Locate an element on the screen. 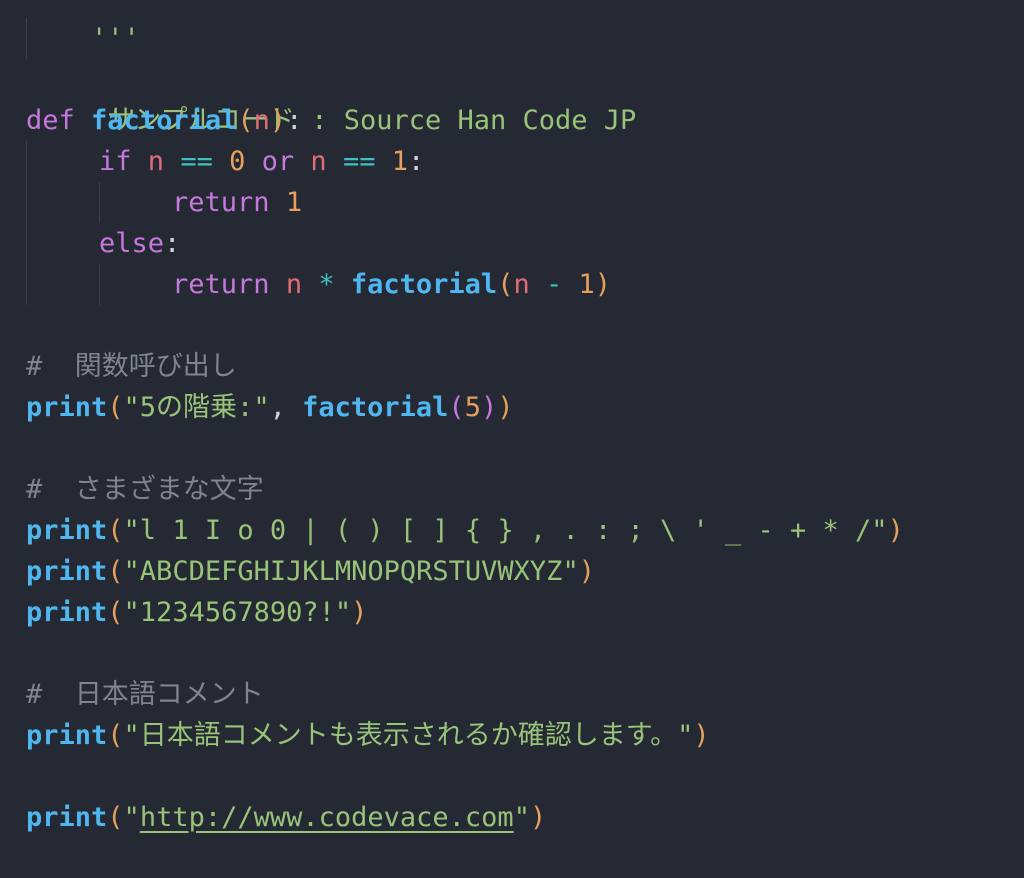 The width and height of the screenshot is (1024, 878). code-line-docstring-text: サンプルコード : Source Han Code JP is located at coordinates (465, 77).